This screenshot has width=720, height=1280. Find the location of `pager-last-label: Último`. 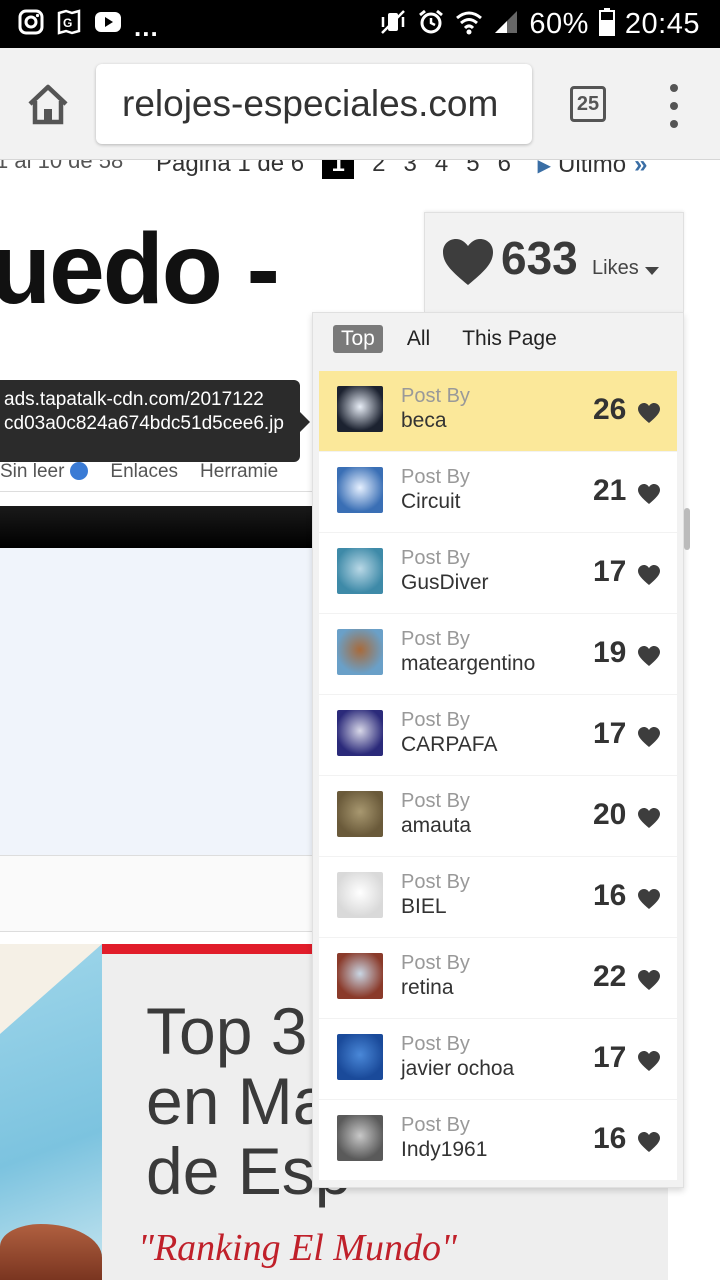

pager-last-label: Último is located at coordinates (592, 169).